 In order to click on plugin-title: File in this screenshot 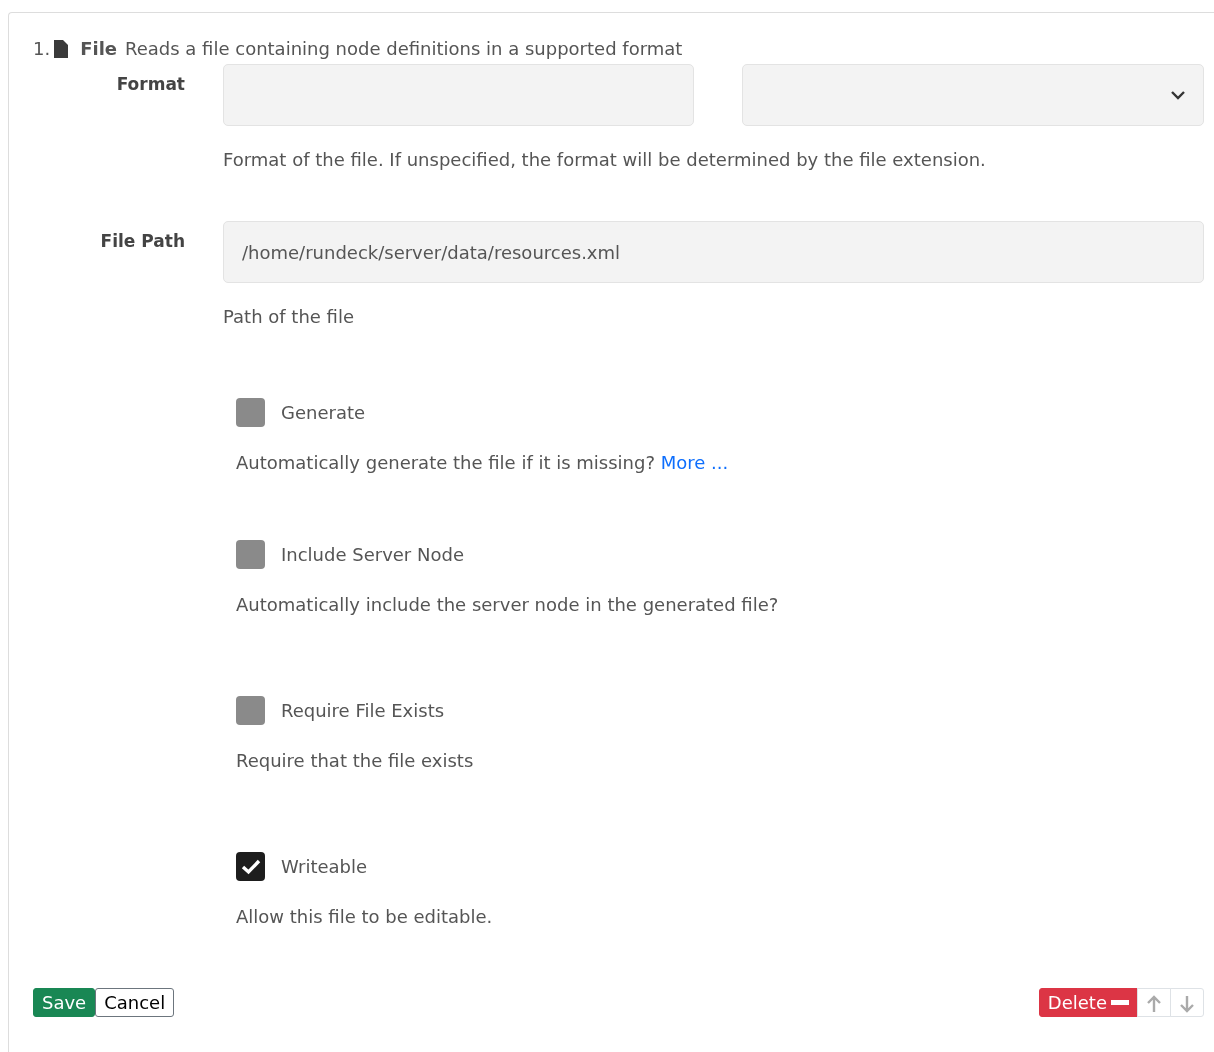, I will do `click(99, 49)`.